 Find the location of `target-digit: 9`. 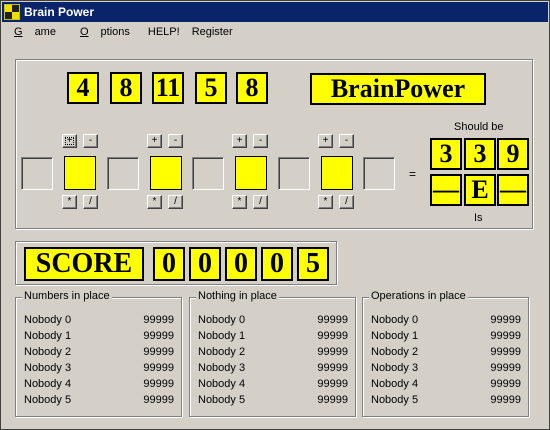

target-digit: 9 is located at coordinates (513, 154).